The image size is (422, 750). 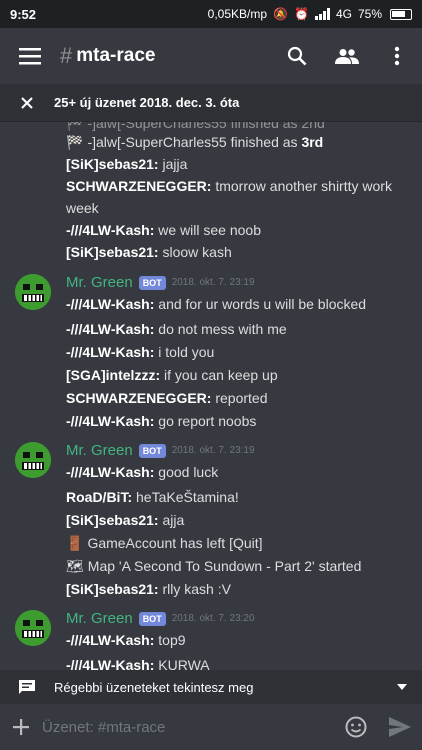 What do you see at coordinates (125, 520) in the screenshot?
I see `message-line: [SiK]sebas21: ajja` at bounding box center [125, 520].